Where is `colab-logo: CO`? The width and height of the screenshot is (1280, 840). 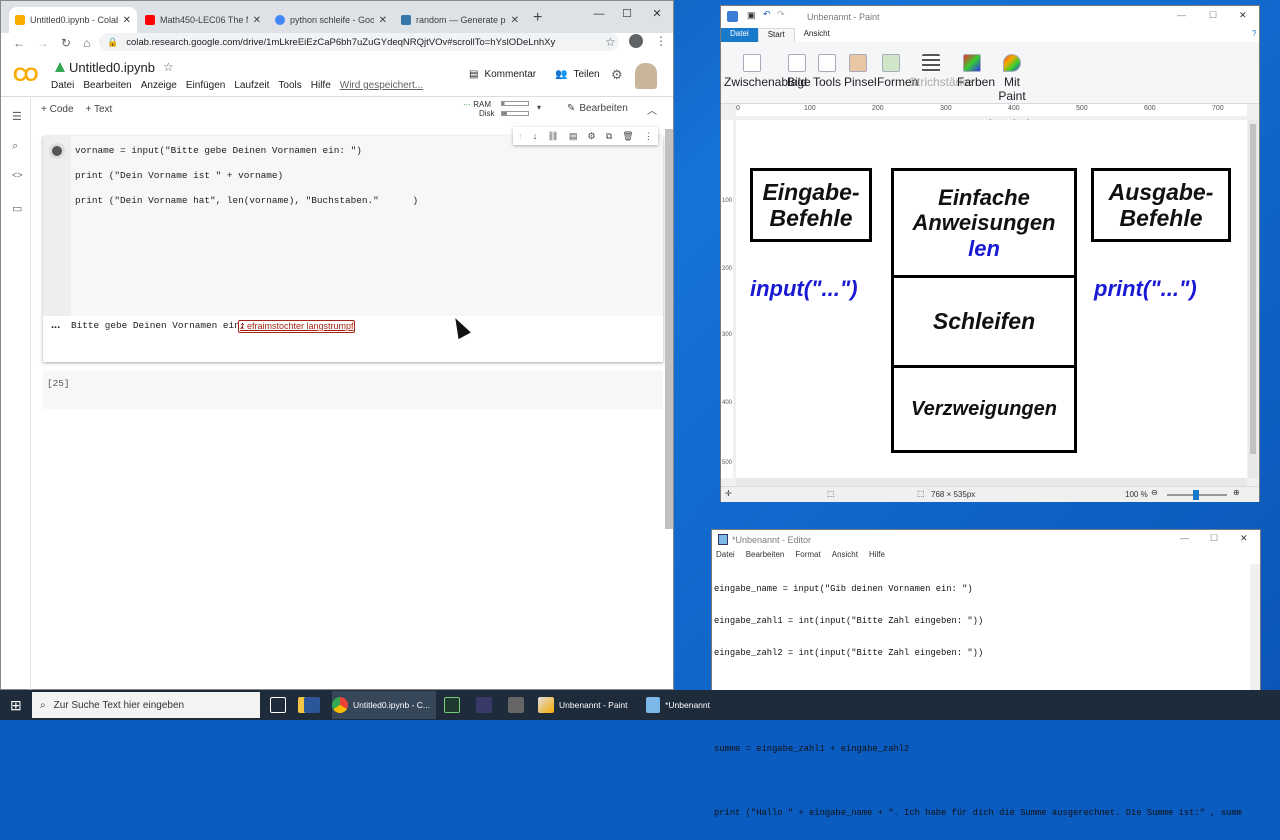 colab-logo: CO is located at coordinates (25, 76).